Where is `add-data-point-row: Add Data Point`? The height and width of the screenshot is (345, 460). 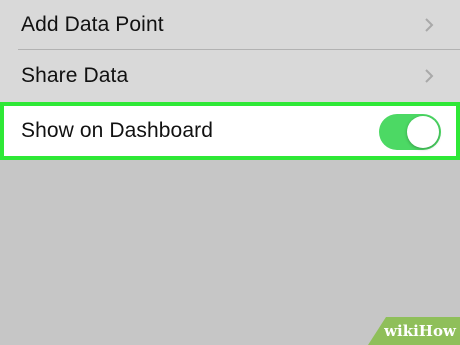
add-data-point-row: Add Data Point is located at coordinates (230, 25).